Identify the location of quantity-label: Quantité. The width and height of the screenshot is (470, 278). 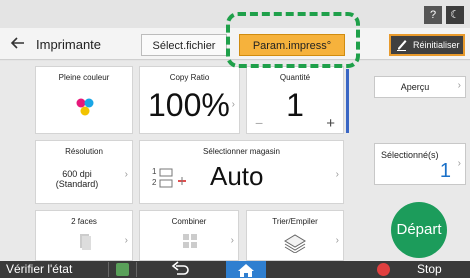
(295, 77).